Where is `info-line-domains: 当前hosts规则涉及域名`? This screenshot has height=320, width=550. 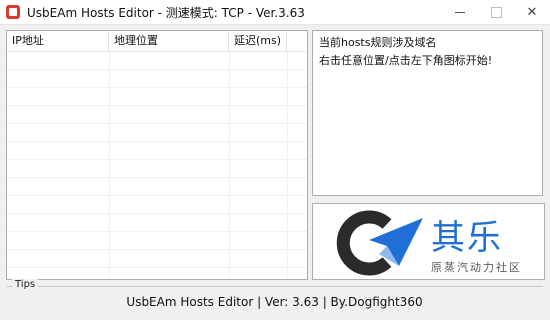 info-line-domains: 当前hosts规则涉及域名 is located at coordinates (378, 42).